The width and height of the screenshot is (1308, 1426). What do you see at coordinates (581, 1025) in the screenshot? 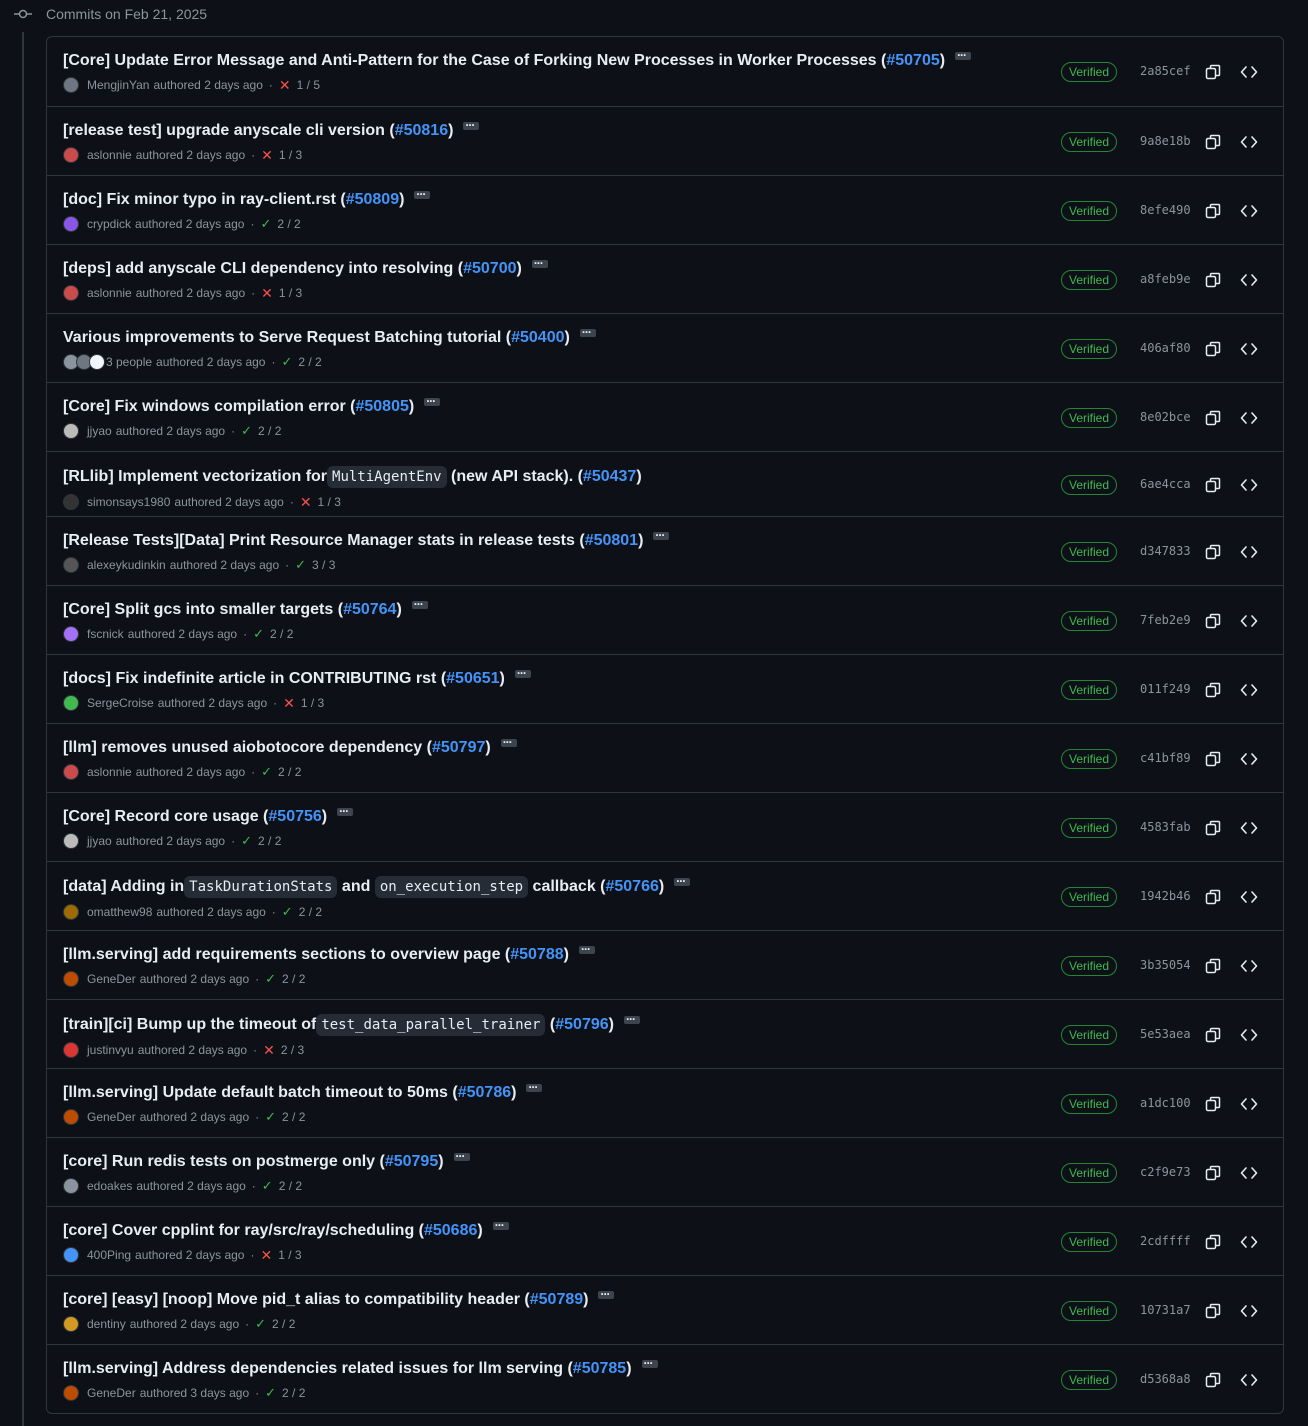
I see `pull-request-link: #50796` at bounding box center [581, 1025].